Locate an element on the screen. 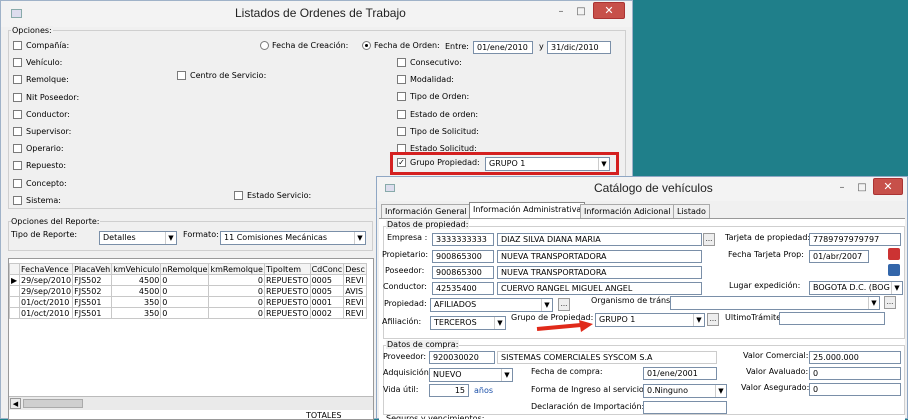 The width and height of the screenshot is (908, 420). option-nit-poseedor: Nit Poseedor: is located at coordinates (46, 97).